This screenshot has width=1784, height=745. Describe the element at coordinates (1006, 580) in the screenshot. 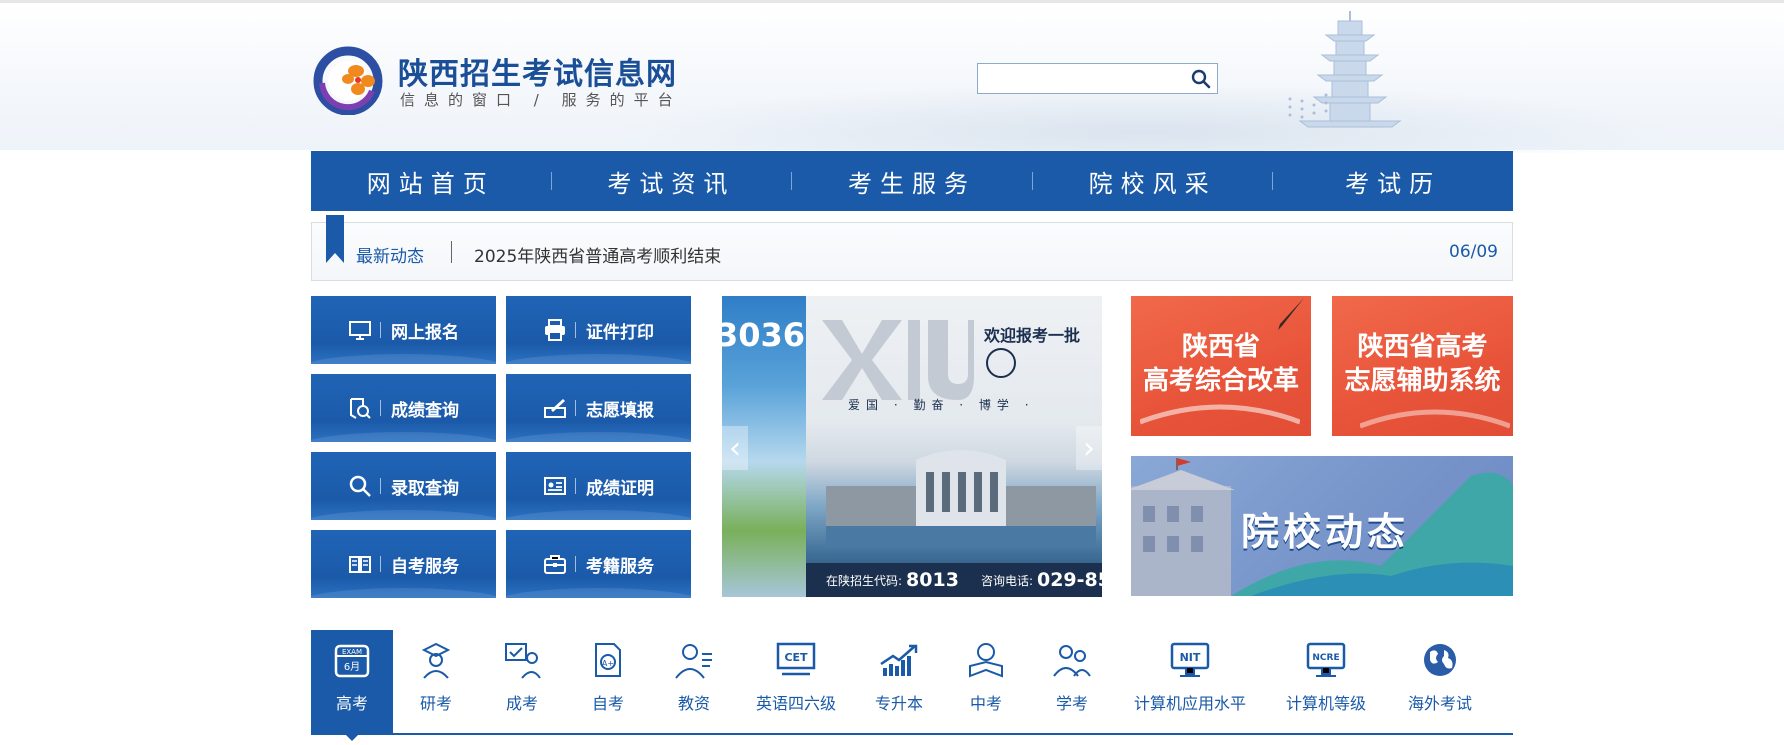

I see `phone-label: 咨询电话:` at that location.